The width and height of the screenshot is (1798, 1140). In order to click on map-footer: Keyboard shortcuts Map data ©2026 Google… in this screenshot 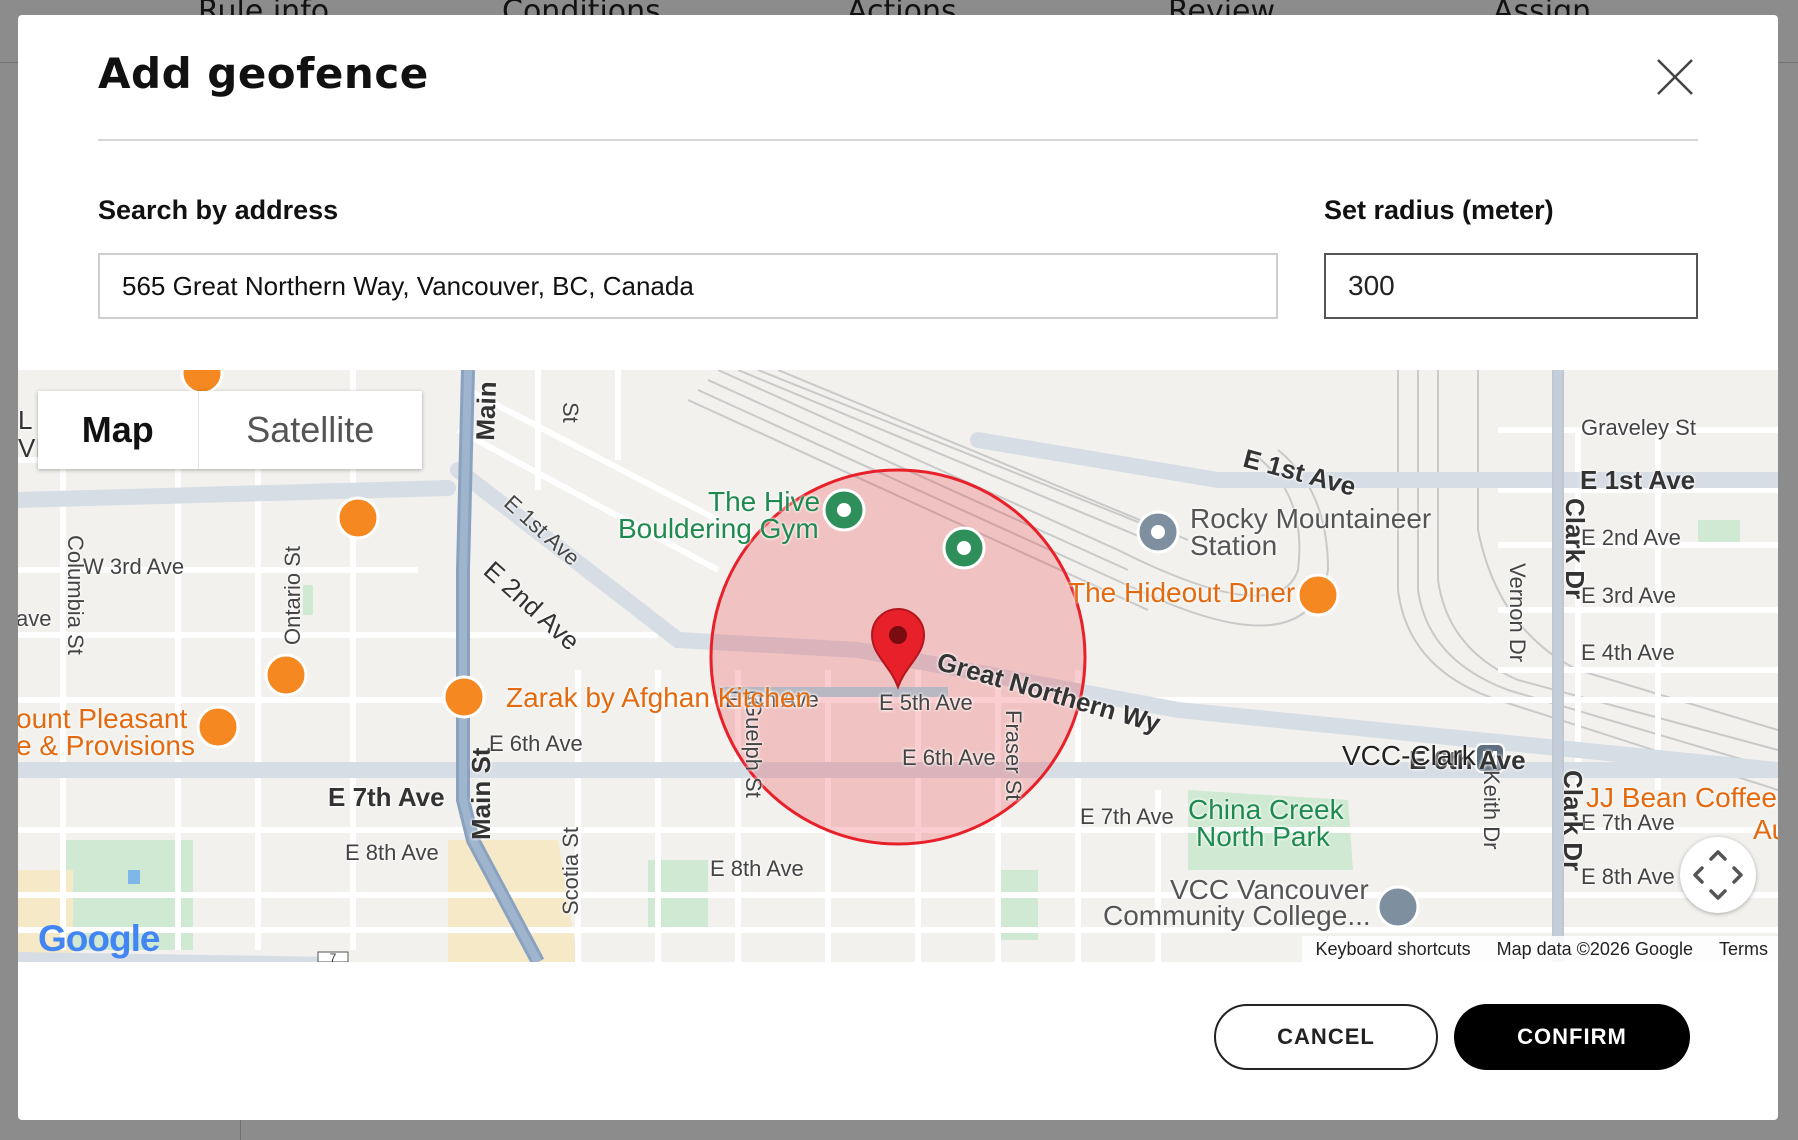, I will do `click(1539, 949)`.